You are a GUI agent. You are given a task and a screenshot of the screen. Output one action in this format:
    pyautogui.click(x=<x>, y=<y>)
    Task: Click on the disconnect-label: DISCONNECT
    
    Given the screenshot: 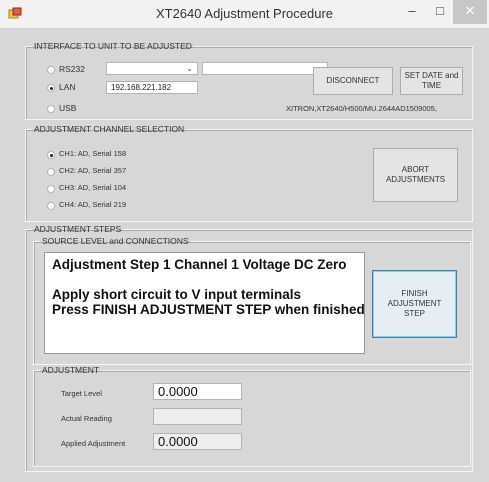 What is the action you would take?
    pyautogui.click(x=353, y=80)
    